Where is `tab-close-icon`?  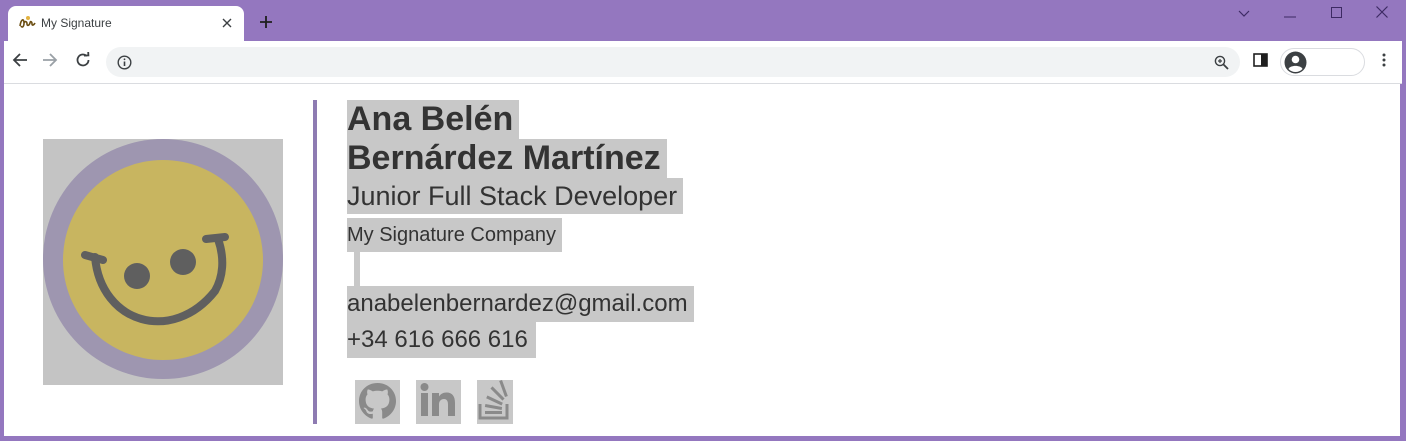 tab-close-icon is located at coordinates (227, 23).